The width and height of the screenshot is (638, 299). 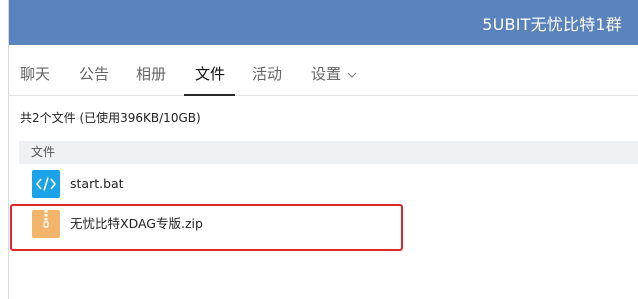 What do you see at coordinates (328, 152) in the screenshot?
I see `file-list-header: 文件` at bounding box center [328, 152].